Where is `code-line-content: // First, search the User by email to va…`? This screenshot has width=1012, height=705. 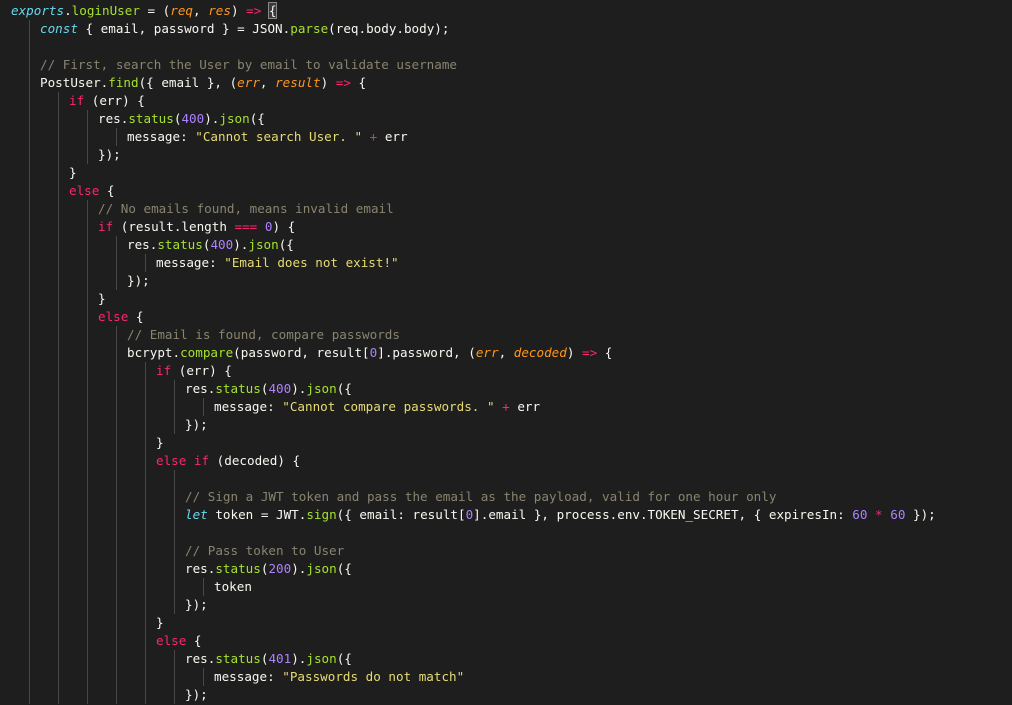 code-line-content: // First, search the User by email to va… is located at coordinates (248, 64).